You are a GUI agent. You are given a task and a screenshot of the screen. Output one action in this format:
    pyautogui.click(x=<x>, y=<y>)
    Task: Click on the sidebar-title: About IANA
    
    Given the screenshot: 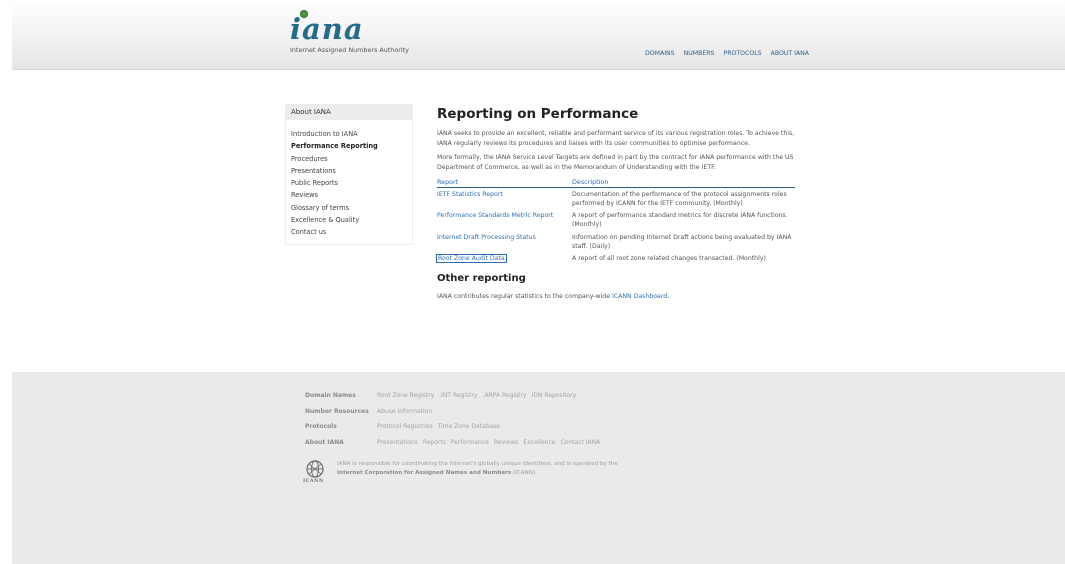 What is the action you would take?
    pyautogui.click(x=349, y=112)
    